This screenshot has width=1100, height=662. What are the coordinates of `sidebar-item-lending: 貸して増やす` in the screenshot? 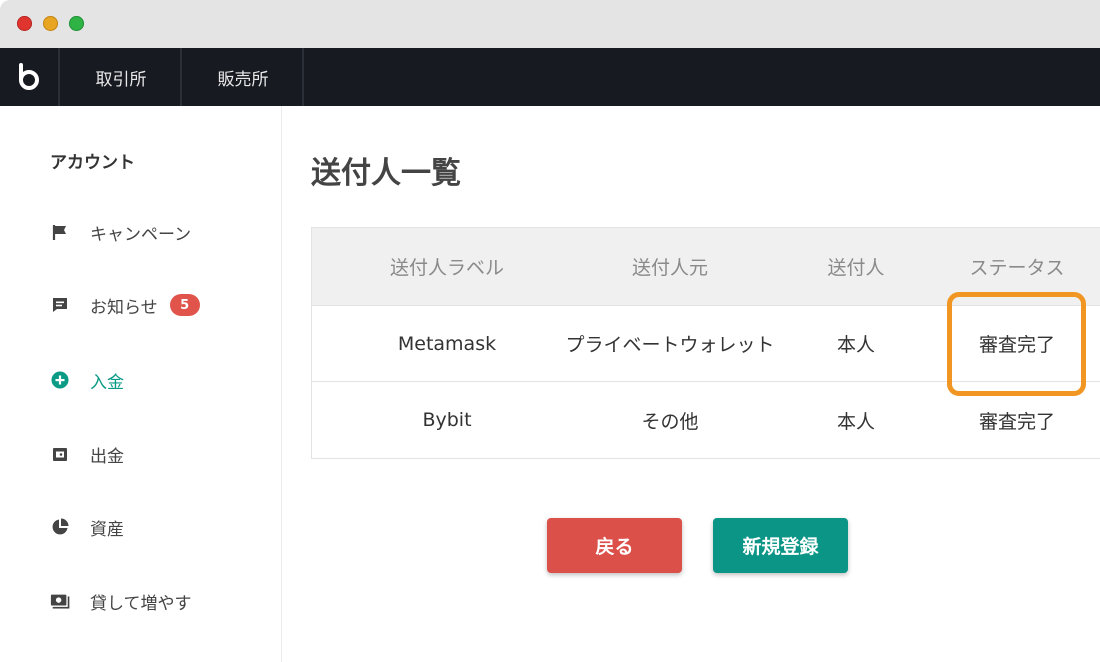 It's located at (121, 601).